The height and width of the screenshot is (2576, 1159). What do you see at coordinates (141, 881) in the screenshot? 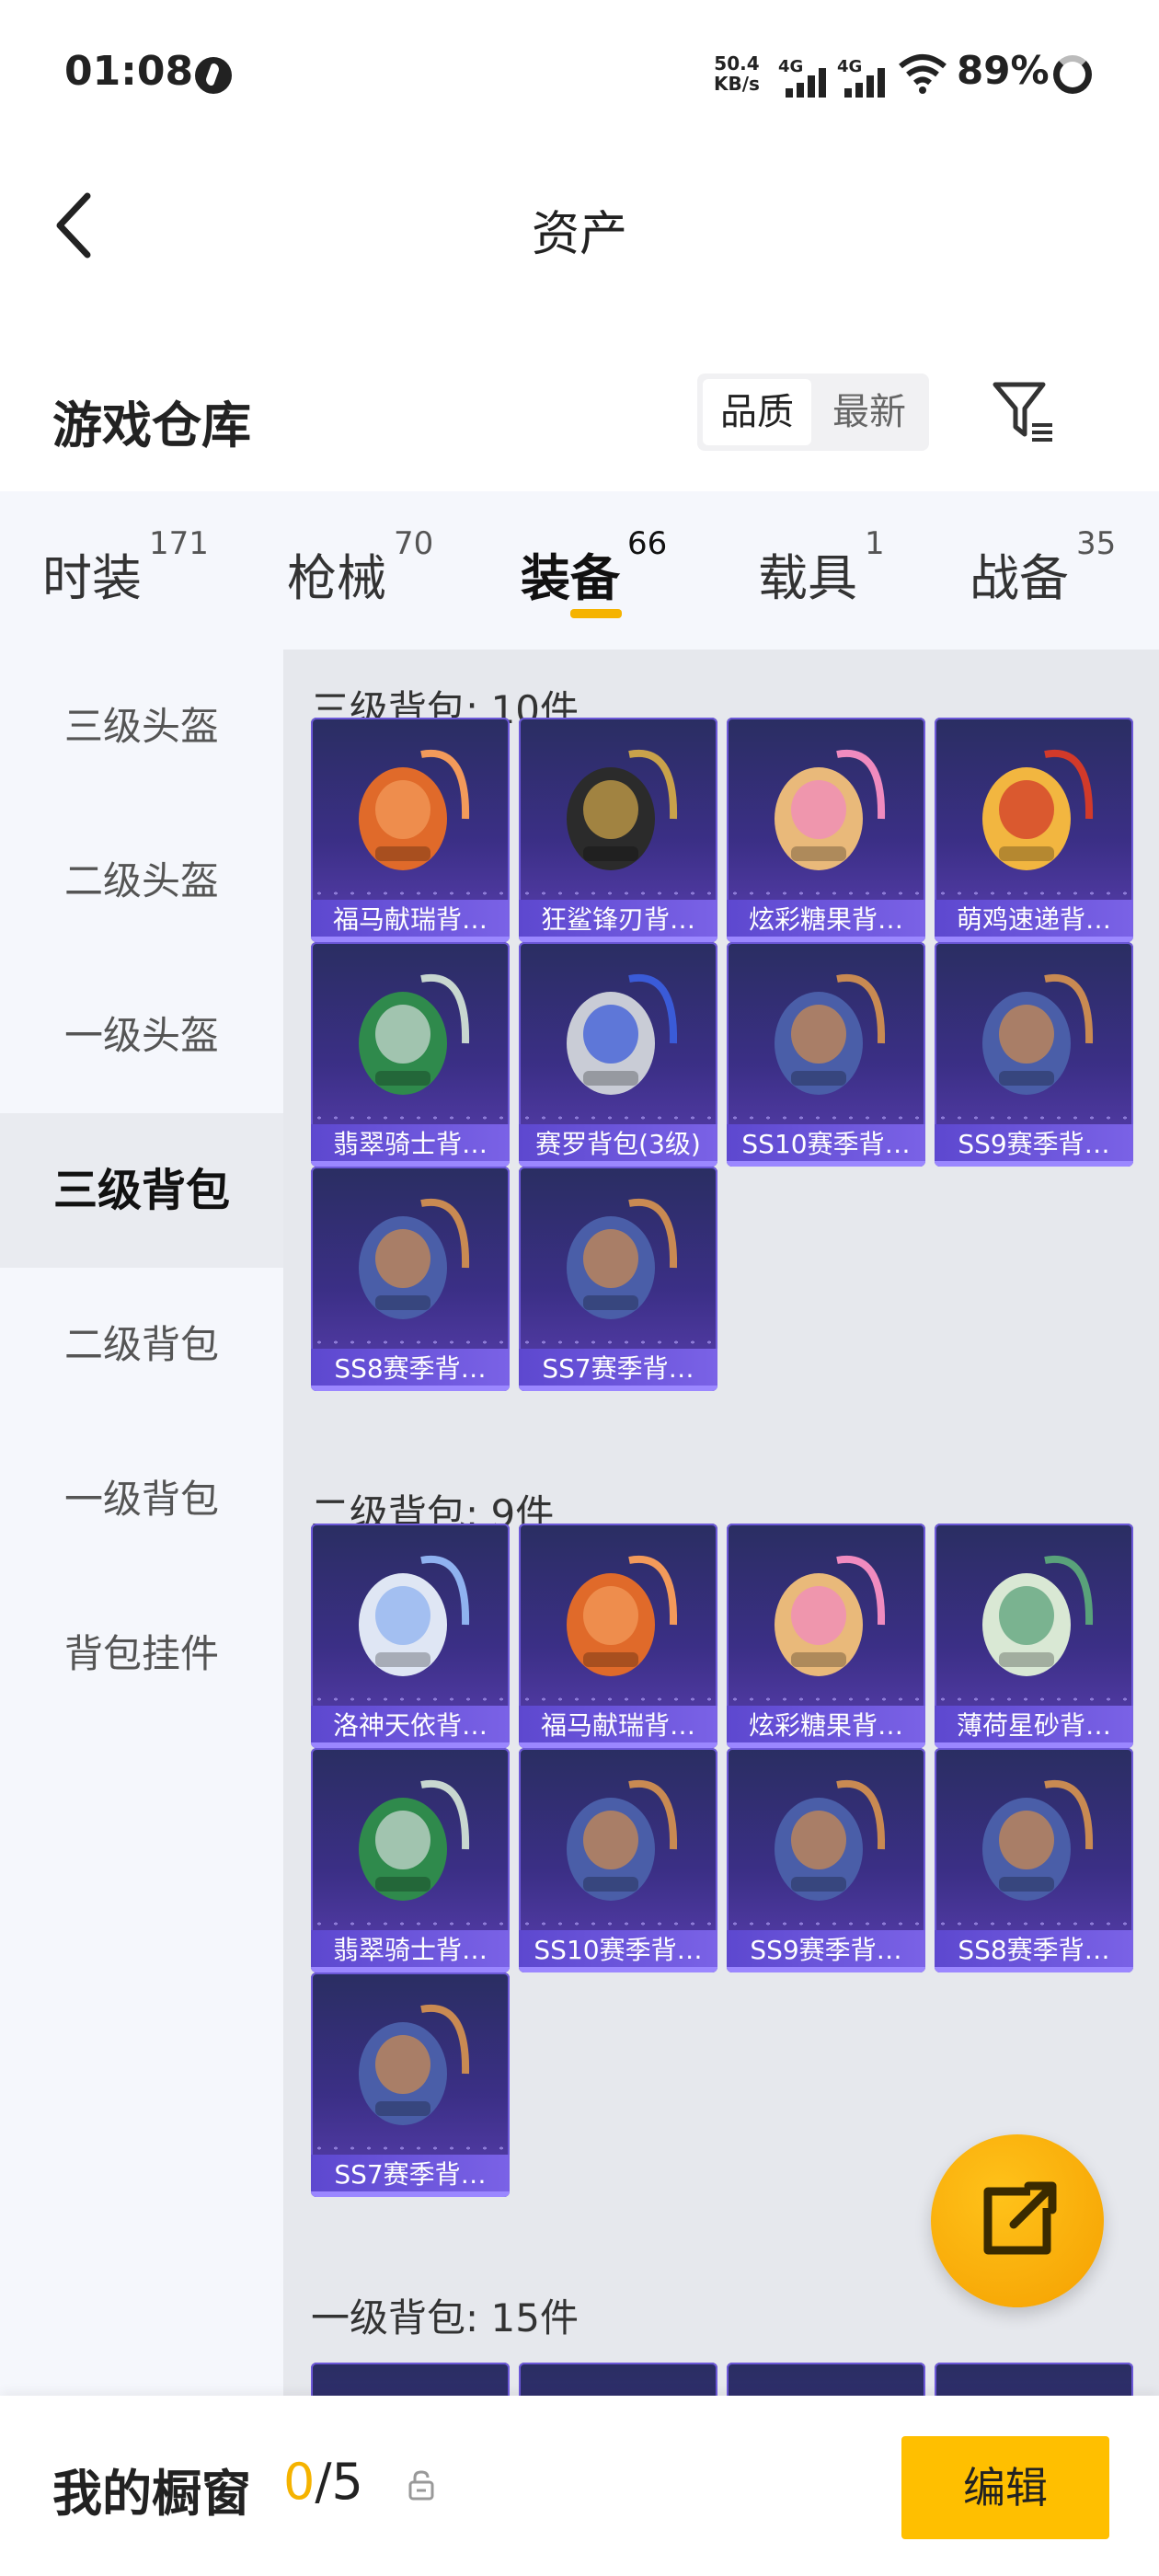
I see `sidebar-item-level2-helmet: 二级头盔` at bounding box center [141, 881].